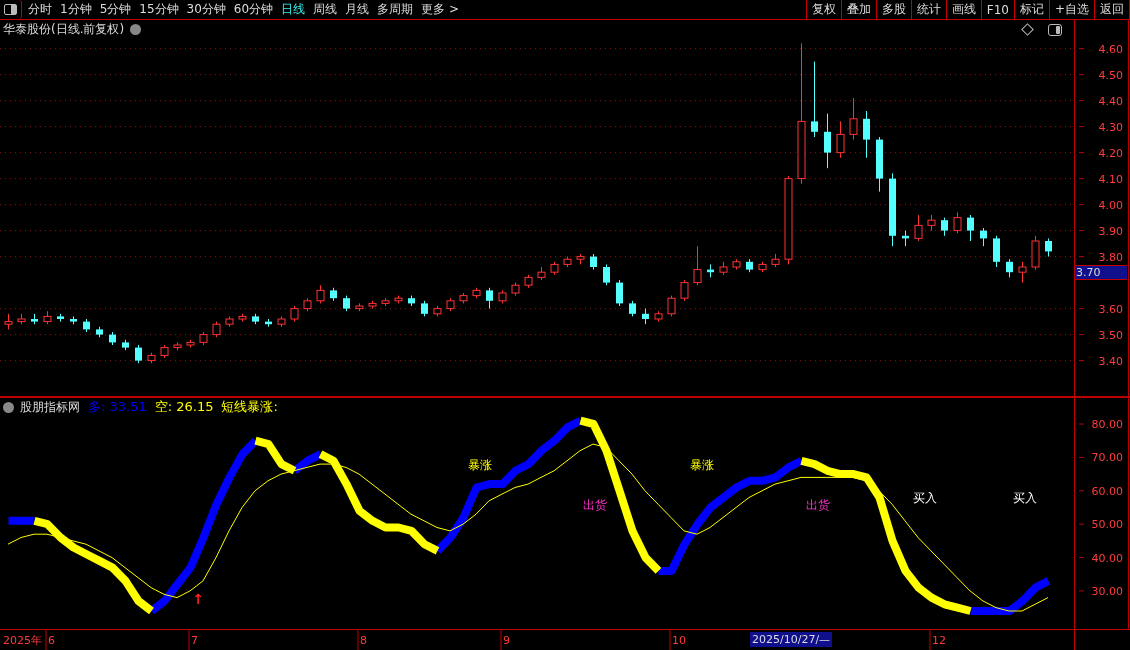  I want to click on axis-label: 3.40, so click(1110, 361).